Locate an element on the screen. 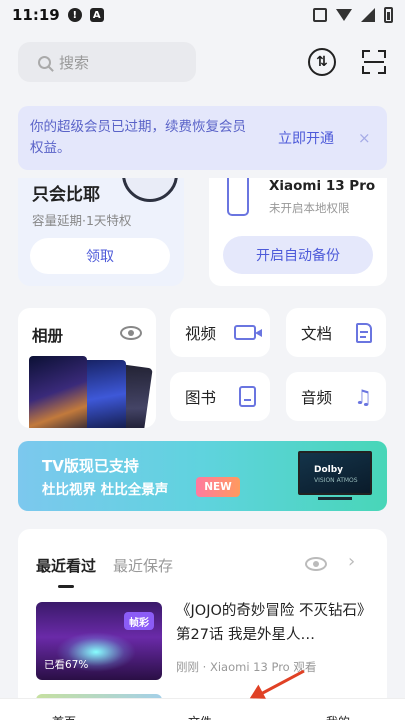 This screenshot has height=720, width=405. tile-label: 音频 is located at coordinates (317, 397).